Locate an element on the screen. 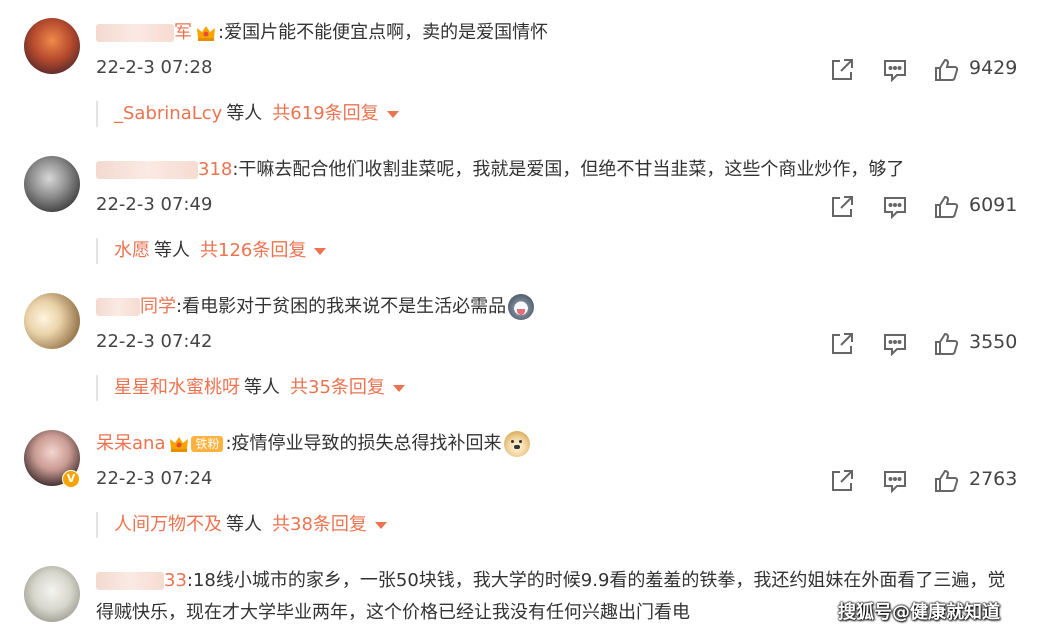 This screenshot has width=1047, height=635. husky-emoji-icon is located at coordinates (521, 307).